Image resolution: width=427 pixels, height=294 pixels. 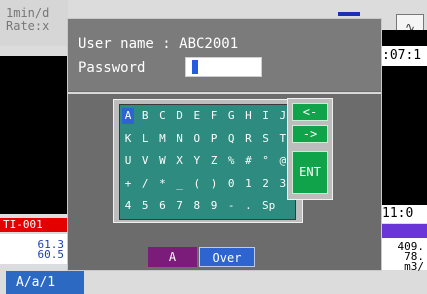 What do you see at coordinates (180, 139) in the screenshot?
I see `key-N: N` at bounding box center [180, 139].